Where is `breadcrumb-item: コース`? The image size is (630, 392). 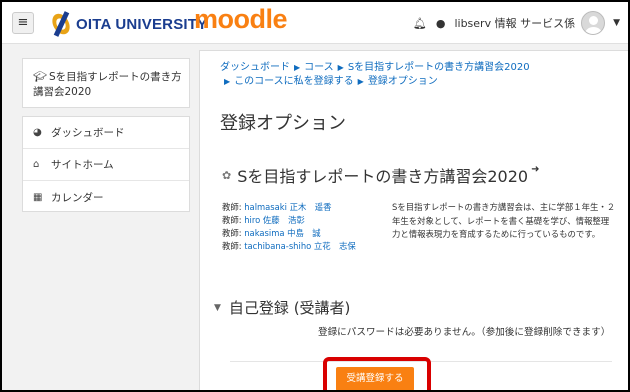 breadcrumb-item: コース is located at coordinates (319, 67).